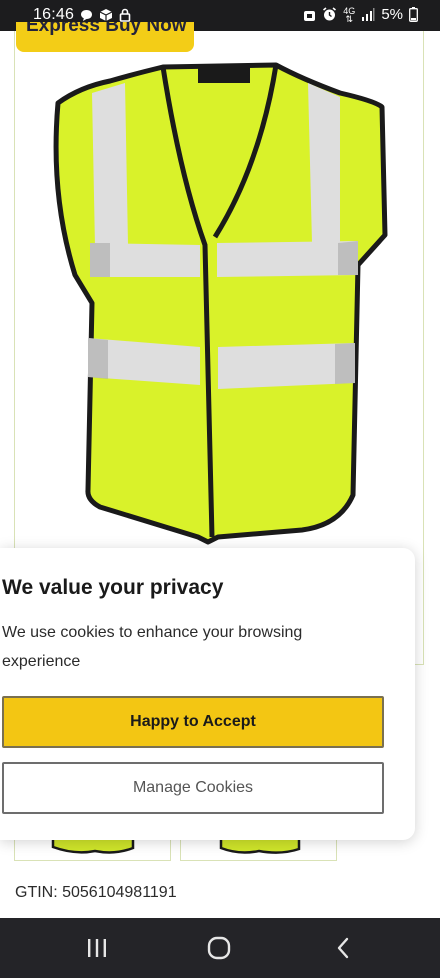  Describe the element at coordinates (96, 892) in the screenshot. I see `gtin-text: GTIN: 5056104981191` at that location.